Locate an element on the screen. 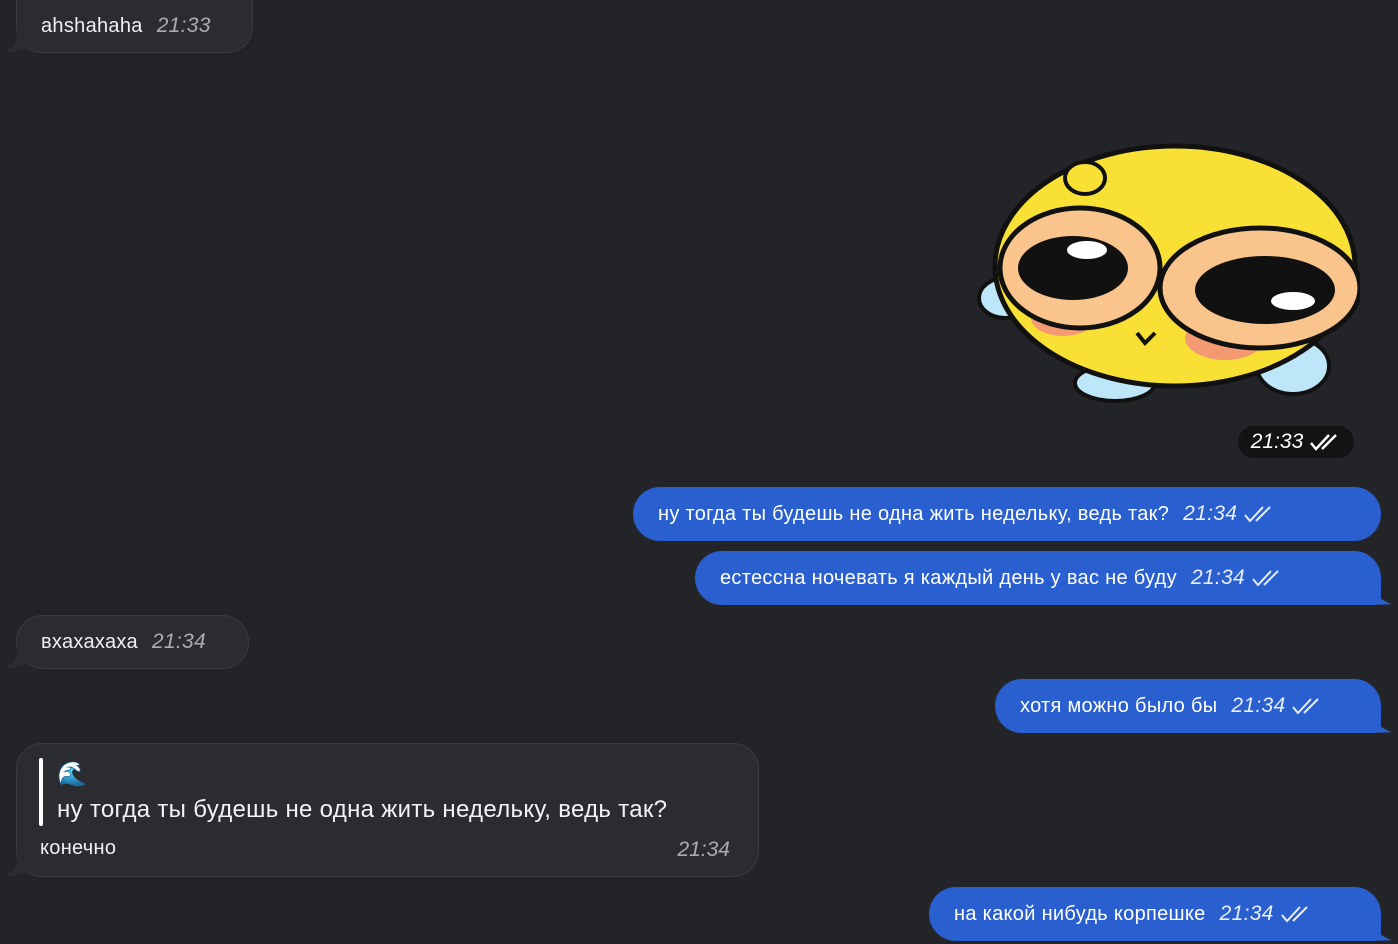 This screenshot has height=944, width=1398. message-bubble-outgoing: хотя можно было бы 21:34 is located at coordinates (1188, 706).